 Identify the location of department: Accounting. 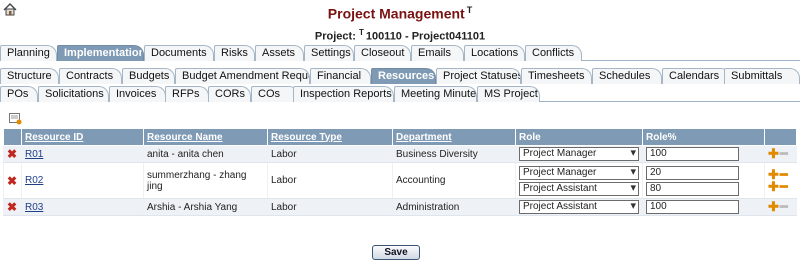
(454, 180).